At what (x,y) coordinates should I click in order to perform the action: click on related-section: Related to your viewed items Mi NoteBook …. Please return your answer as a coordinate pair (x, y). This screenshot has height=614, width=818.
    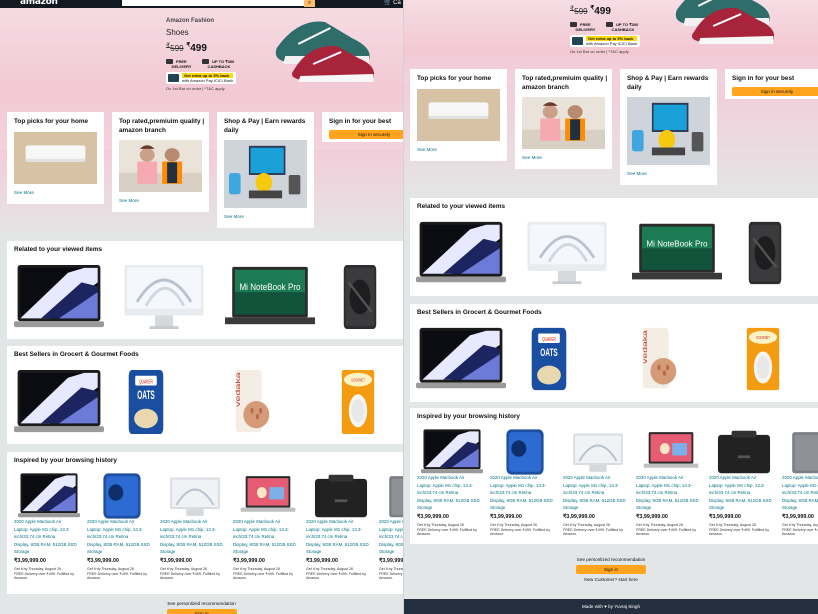
    Looking at the image, I should click on (205, 290).